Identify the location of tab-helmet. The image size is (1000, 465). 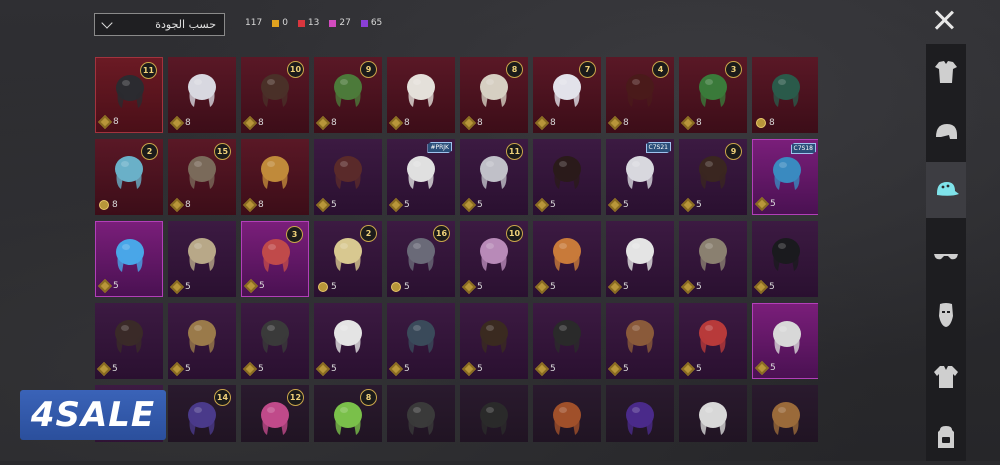
(946, 132).